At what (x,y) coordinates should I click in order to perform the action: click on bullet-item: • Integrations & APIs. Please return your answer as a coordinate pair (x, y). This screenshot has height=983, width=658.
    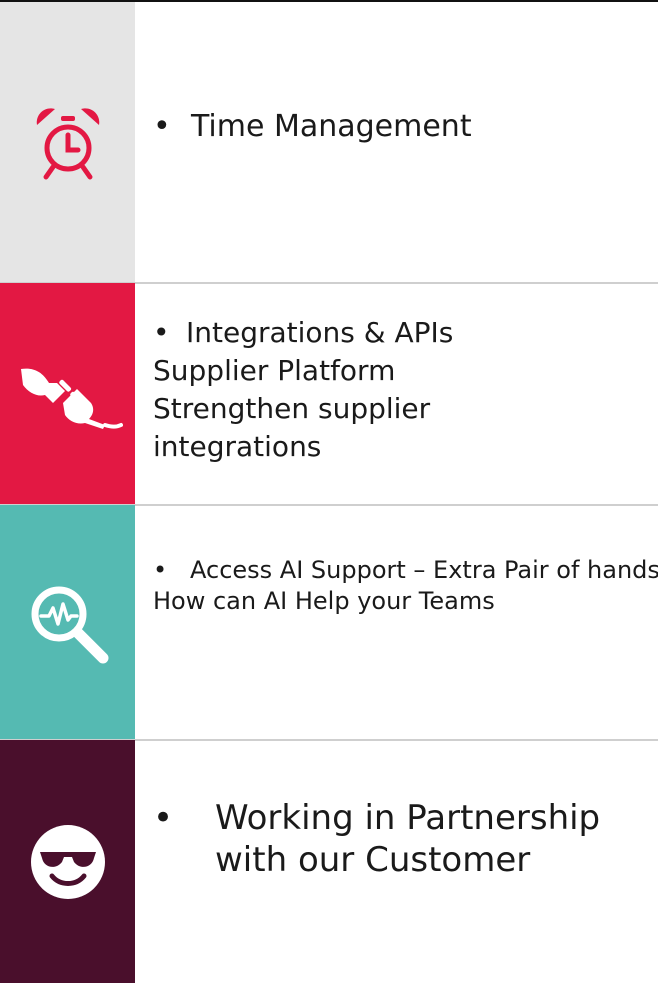
    Looking at the image, I should click on (303, 333).